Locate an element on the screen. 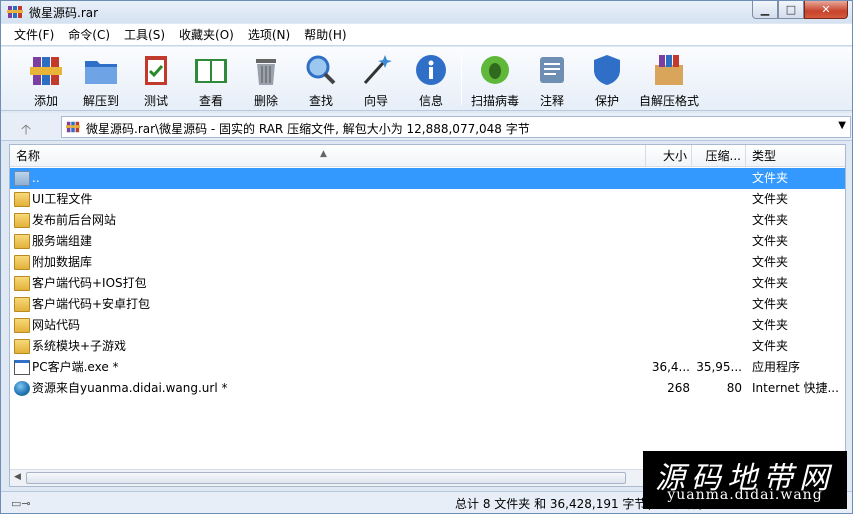  protect-shield-icon is located at coordinates (607, 70).